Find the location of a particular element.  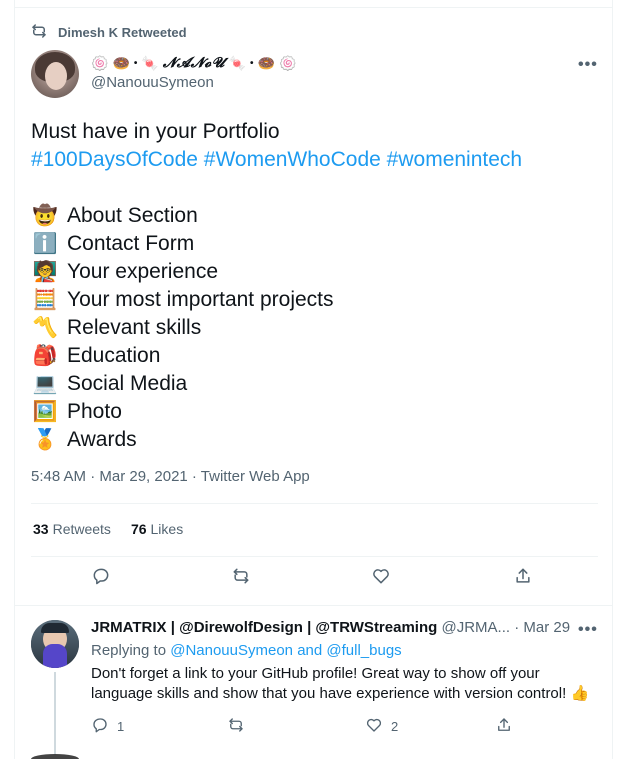

laptop-icon: 💻 is located at coordinates (45, 384).